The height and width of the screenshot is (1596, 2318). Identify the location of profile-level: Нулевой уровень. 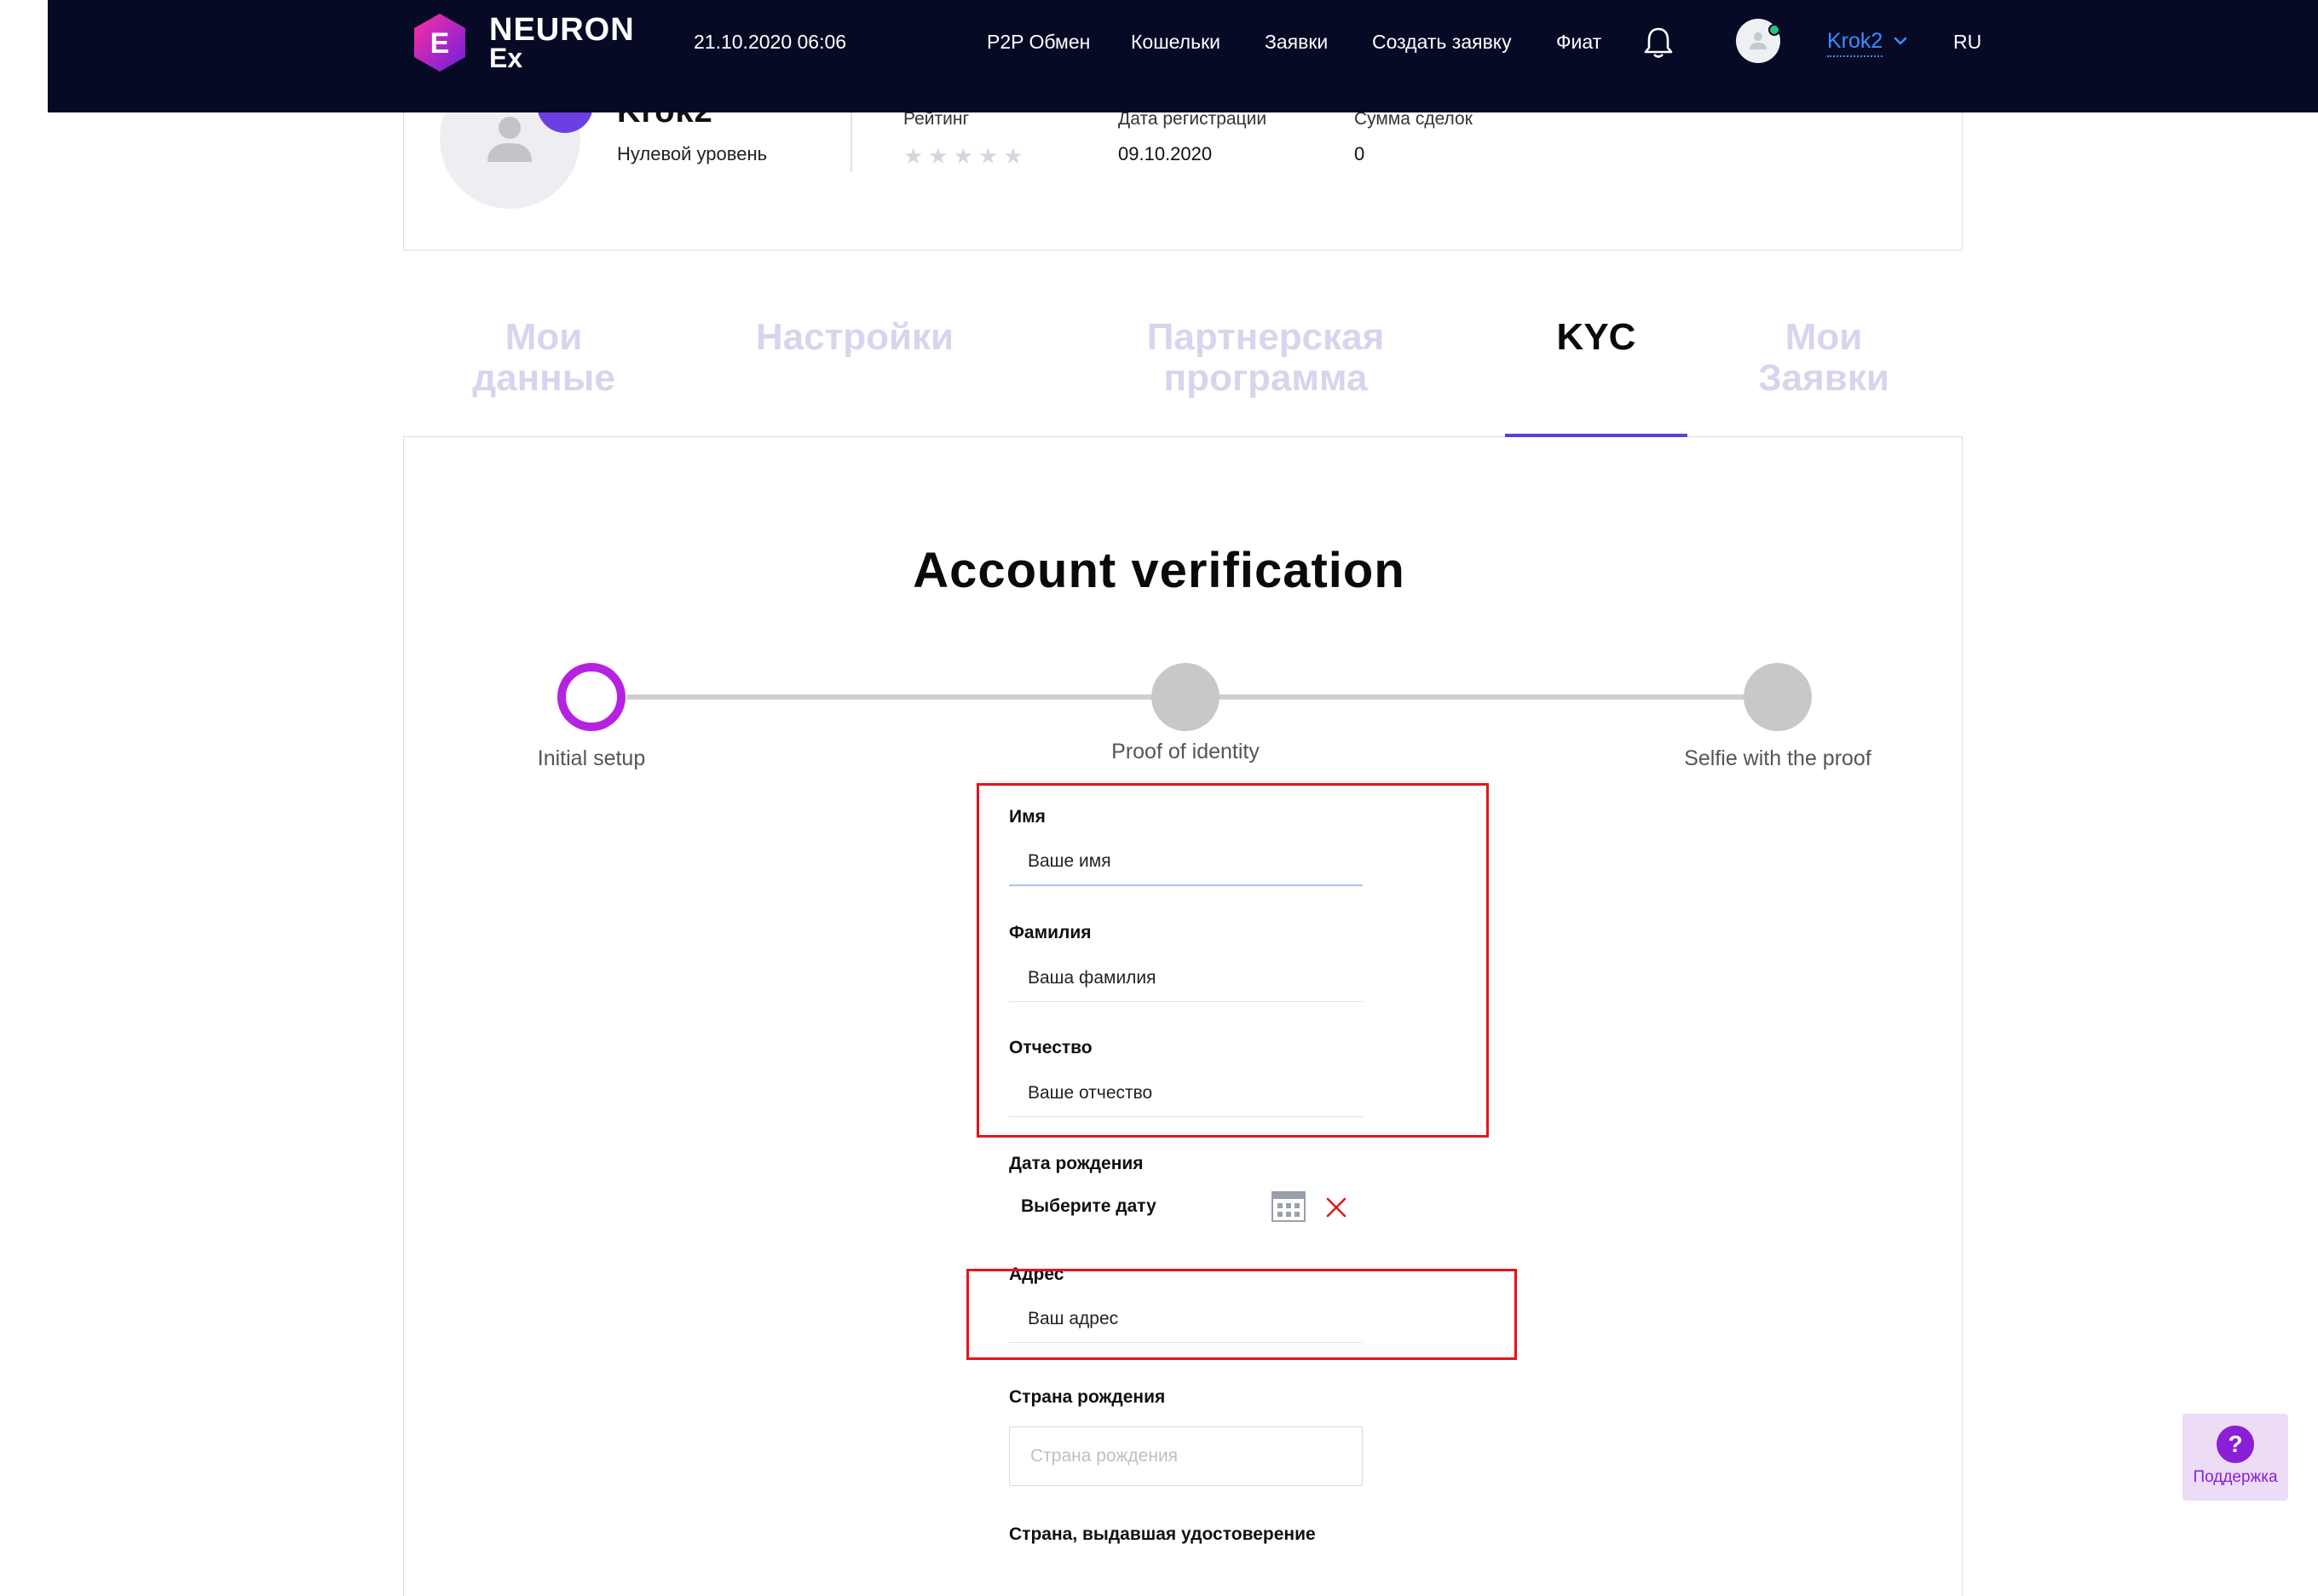
(692, 153).